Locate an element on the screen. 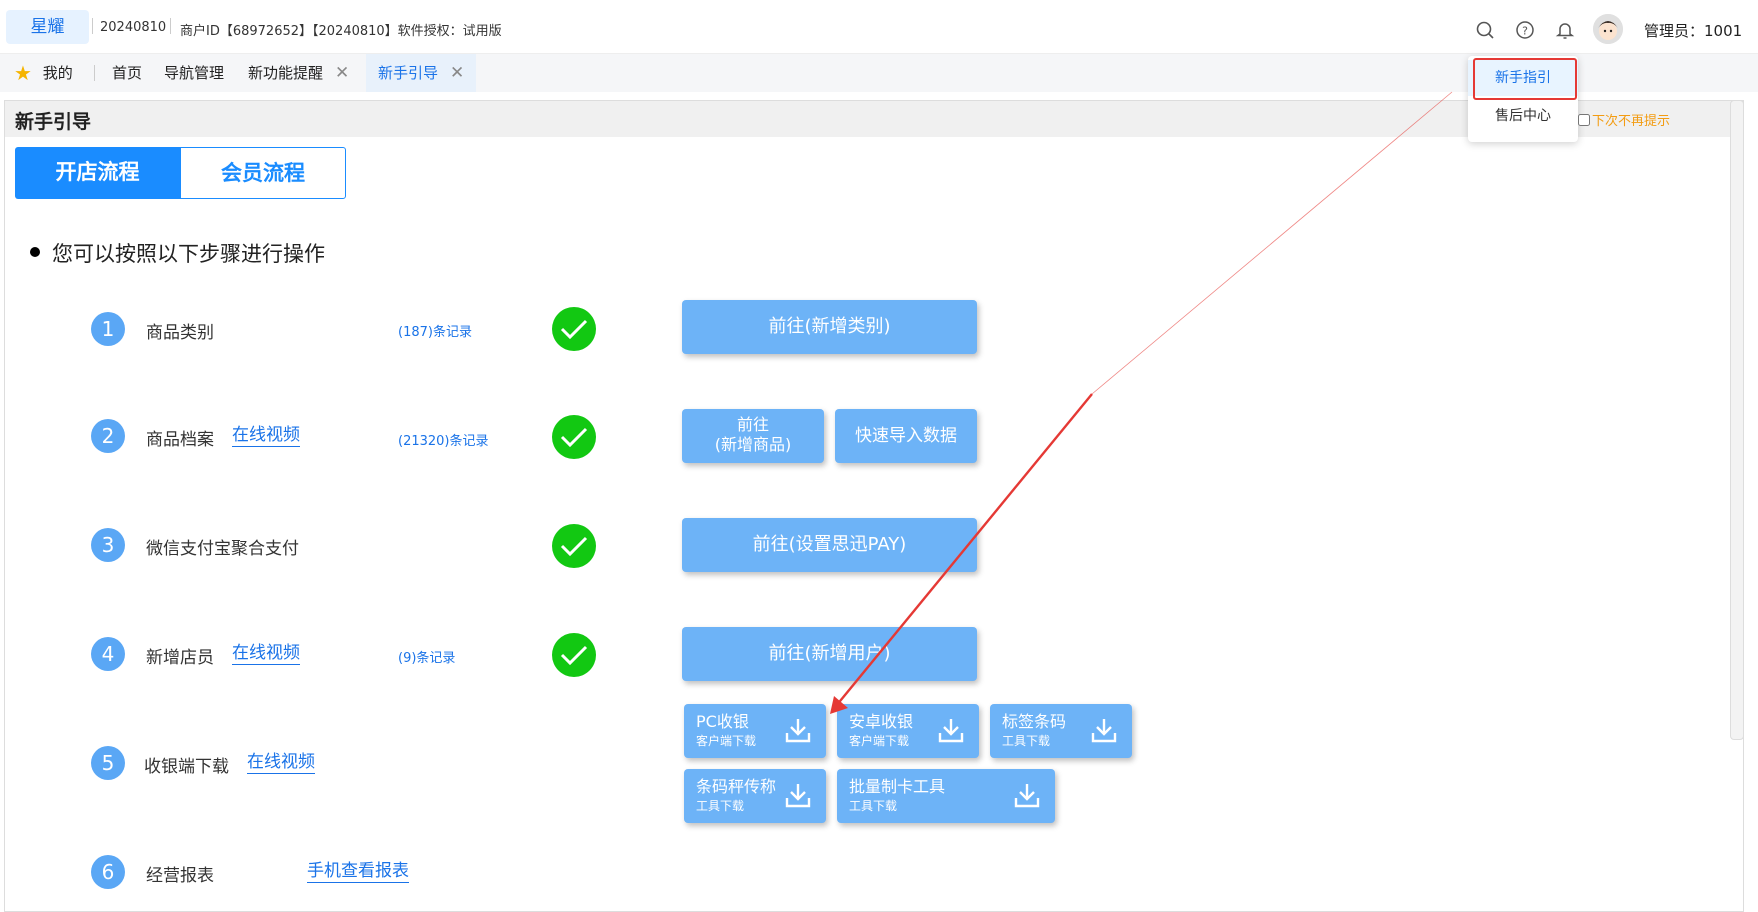 The width and height of the screenshot is (1758, 912). quick-import-button: 快速导入数据 is located at coordinates (906, 436).